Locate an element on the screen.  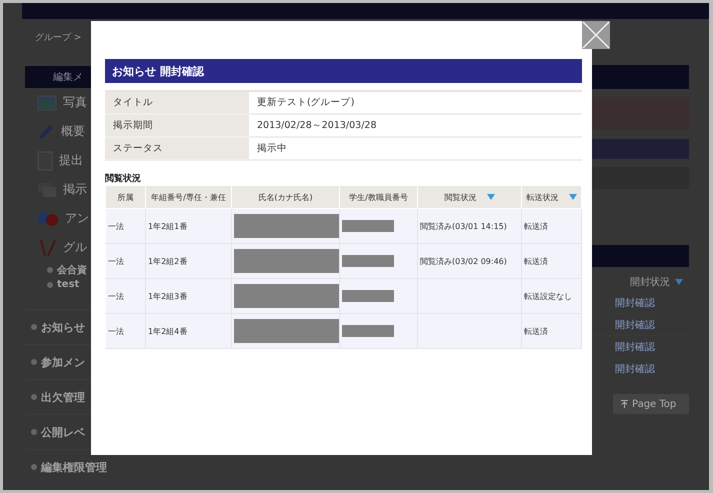
arrow-up-icon is located at coordinates (624, 404).